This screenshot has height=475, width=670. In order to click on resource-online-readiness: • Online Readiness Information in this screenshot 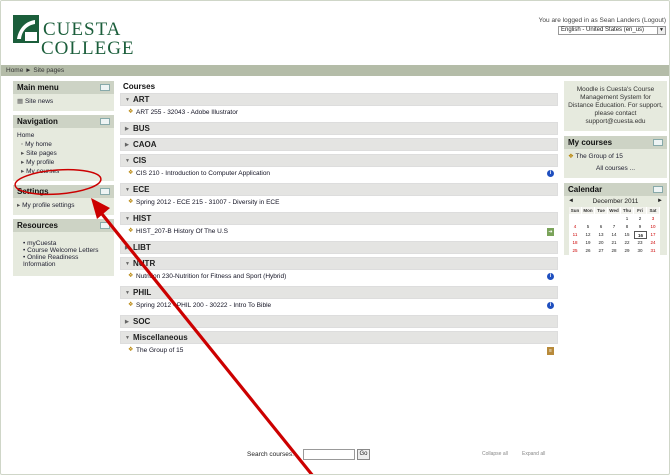, I will do `click(63, 261)`.